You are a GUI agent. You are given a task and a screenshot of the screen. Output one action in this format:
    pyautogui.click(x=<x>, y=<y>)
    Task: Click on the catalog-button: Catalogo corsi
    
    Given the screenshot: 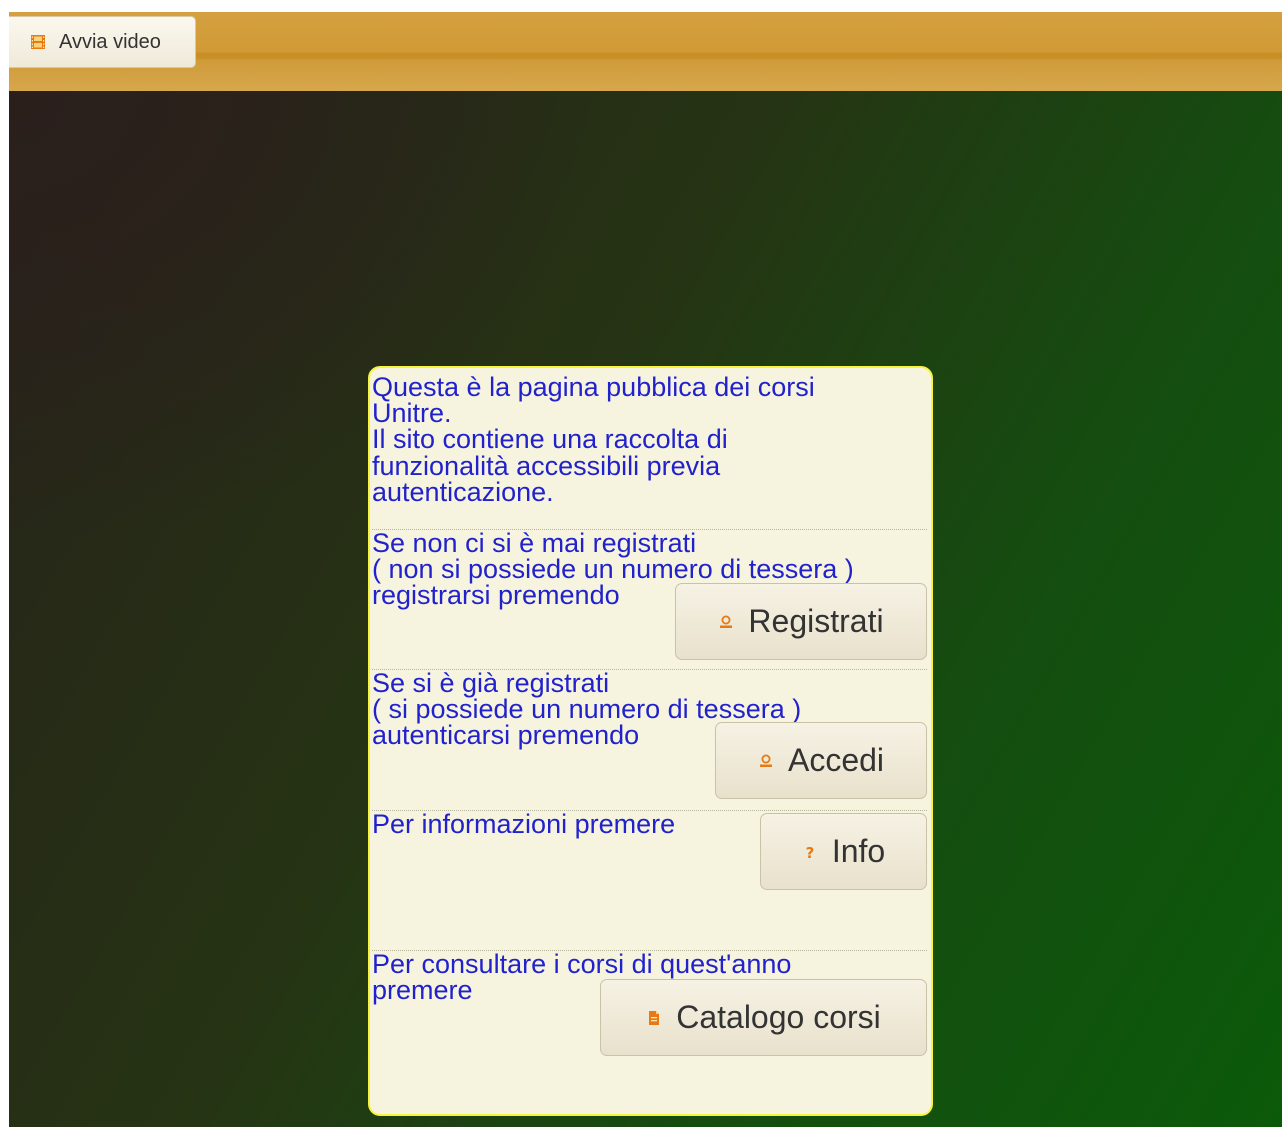 What is the action you would take?
    pyautogui.click(x=763, y=1017)
    